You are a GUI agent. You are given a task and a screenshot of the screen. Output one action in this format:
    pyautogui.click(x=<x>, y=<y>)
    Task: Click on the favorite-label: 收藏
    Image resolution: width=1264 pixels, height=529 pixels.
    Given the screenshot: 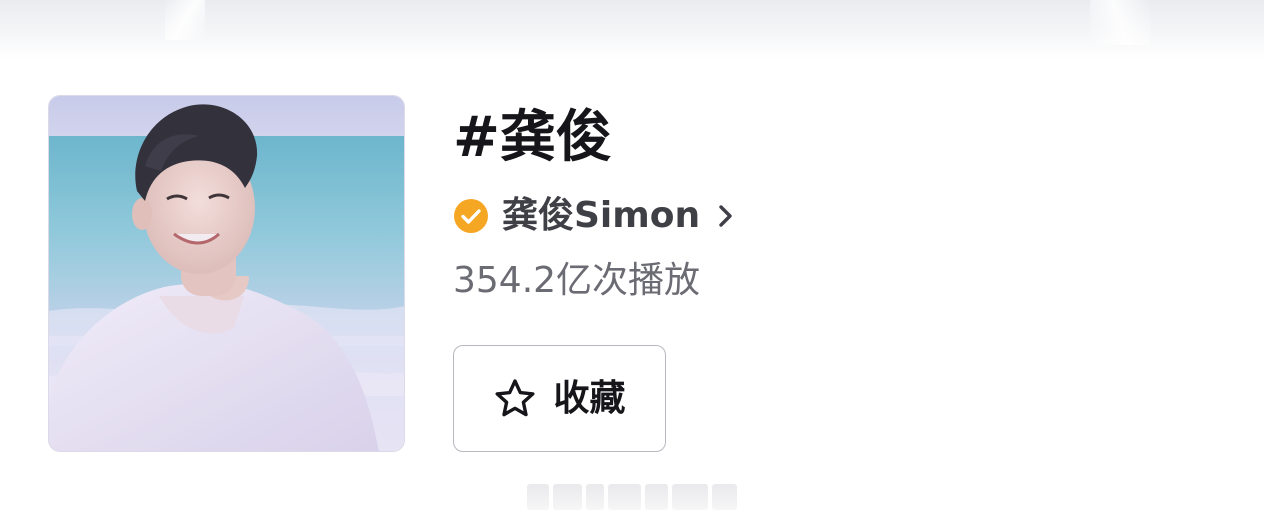 What is the action you would take?
    pyautogui.click(x=589, y=398)
    